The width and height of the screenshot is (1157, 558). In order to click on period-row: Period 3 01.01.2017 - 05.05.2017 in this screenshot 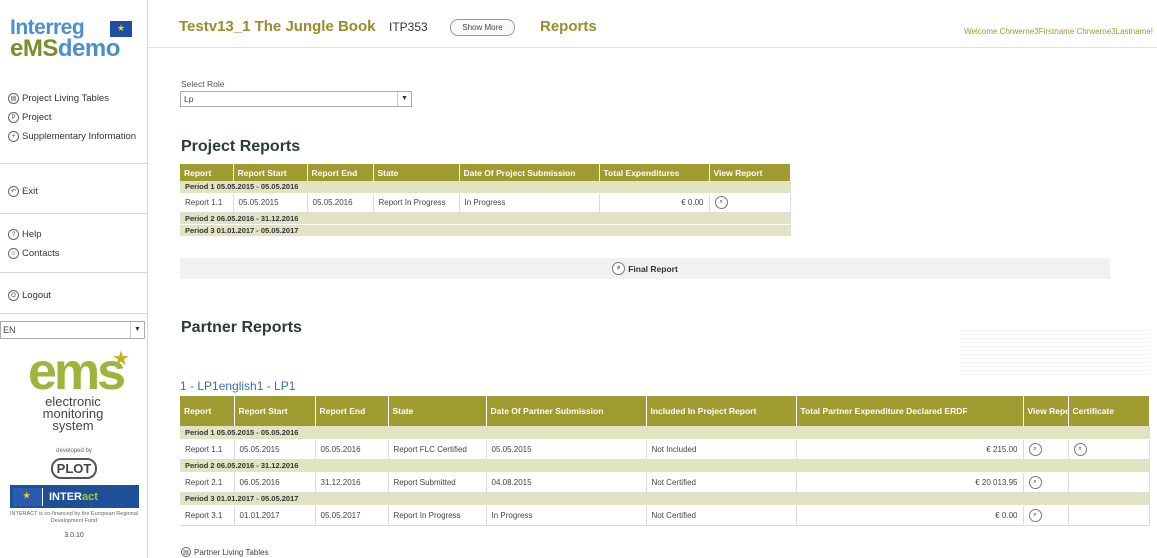, I will do `click(485, 230)`.